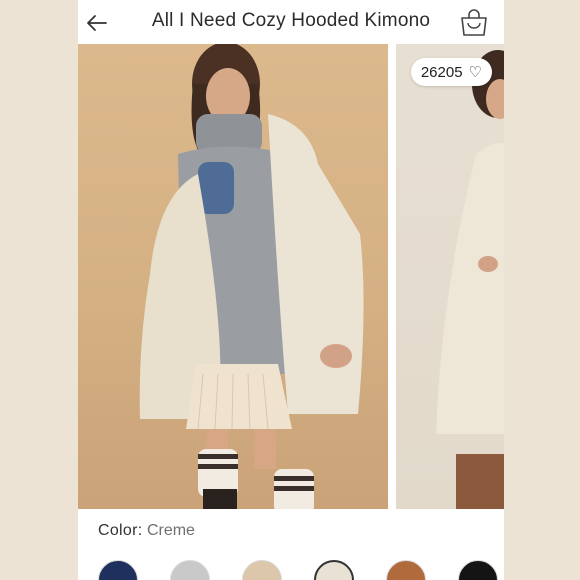 This screenshot has width=580, height=580. I want to click on swatch-navy, so click(118, 570).